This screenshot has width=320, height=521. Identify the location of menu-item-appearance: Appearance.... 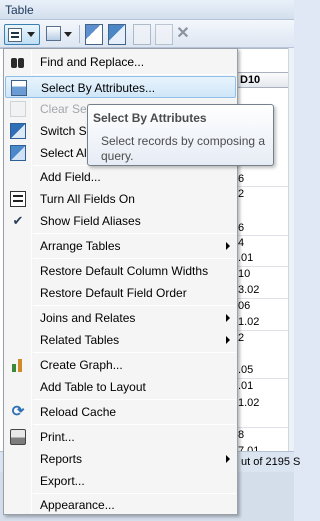
(120, 505).